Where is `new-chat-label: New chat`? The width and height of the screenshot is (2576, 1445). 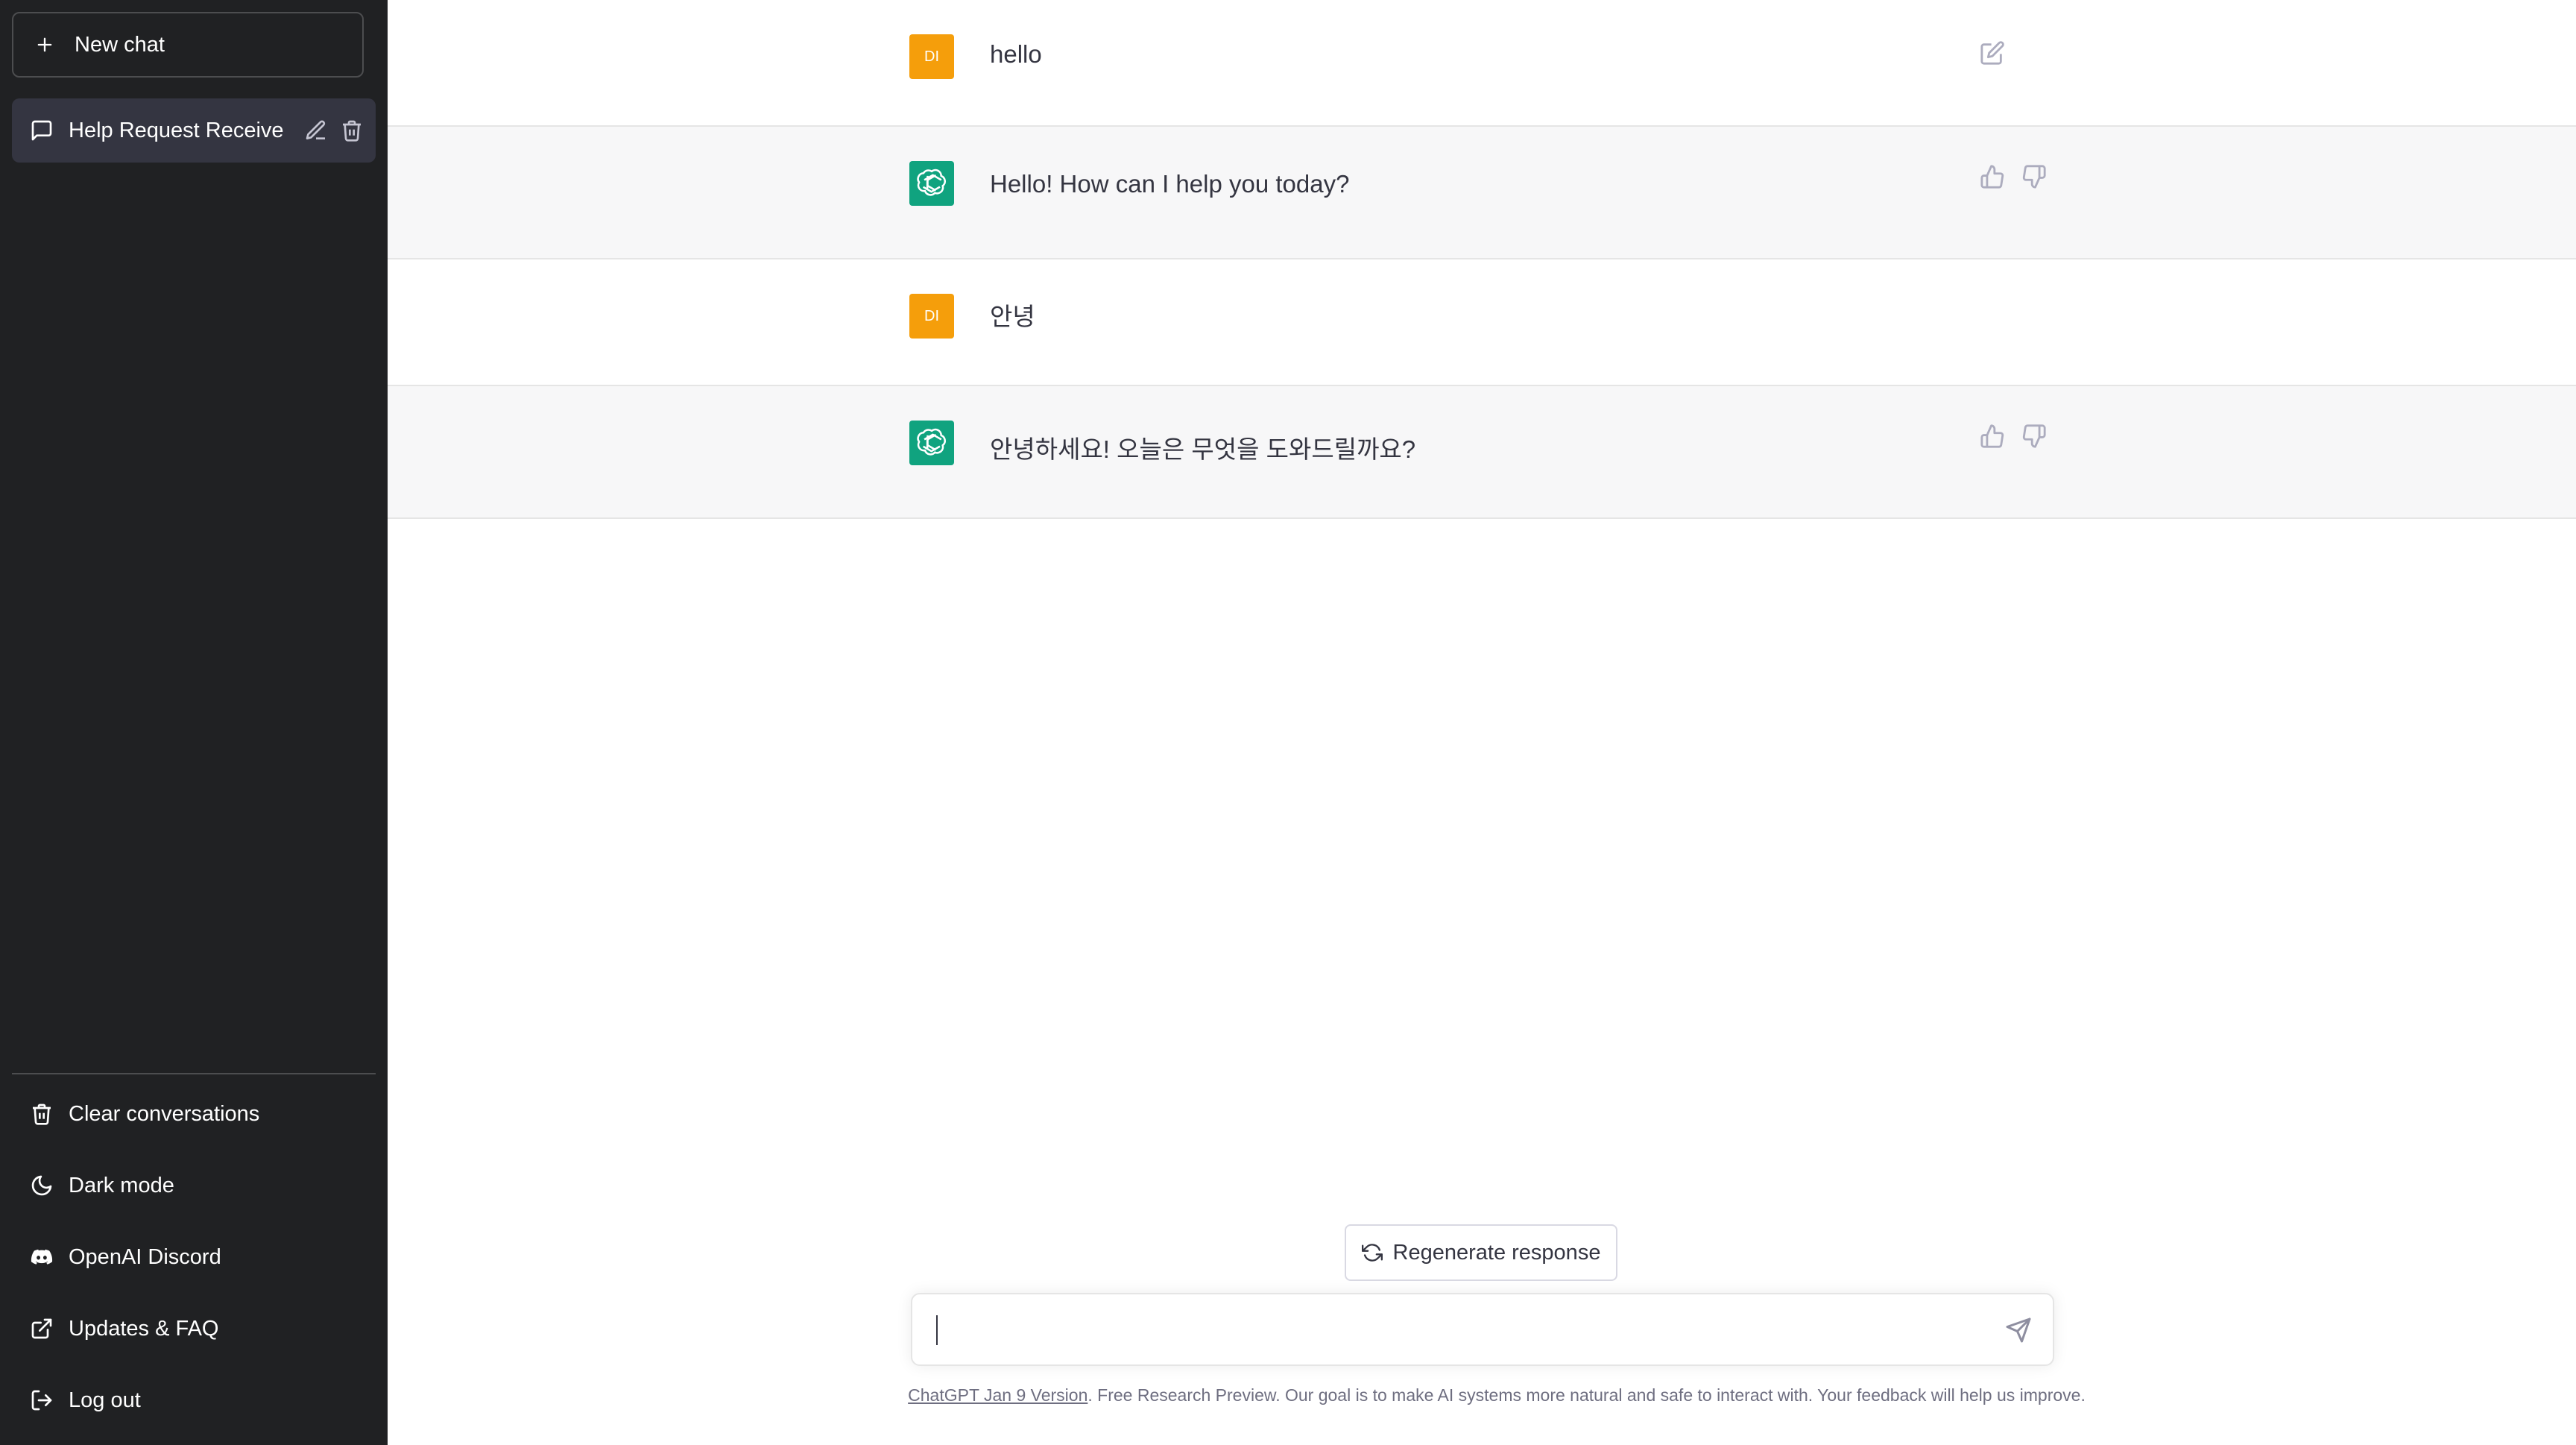 new-chat-label: New chat is located at coordinates (120, 44).